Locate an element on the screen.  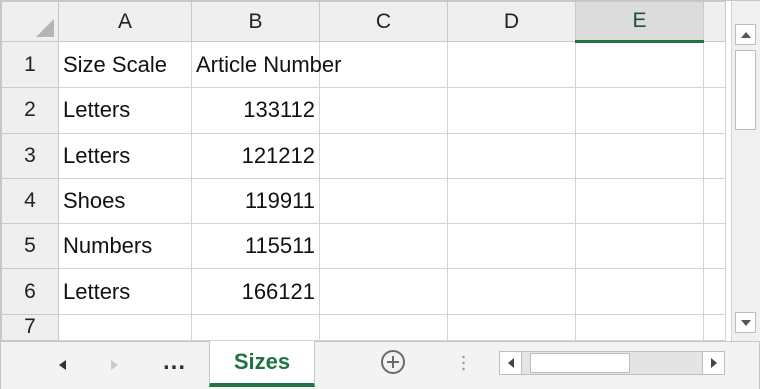
triangle-up-icon is located at coordinates (745, 34).